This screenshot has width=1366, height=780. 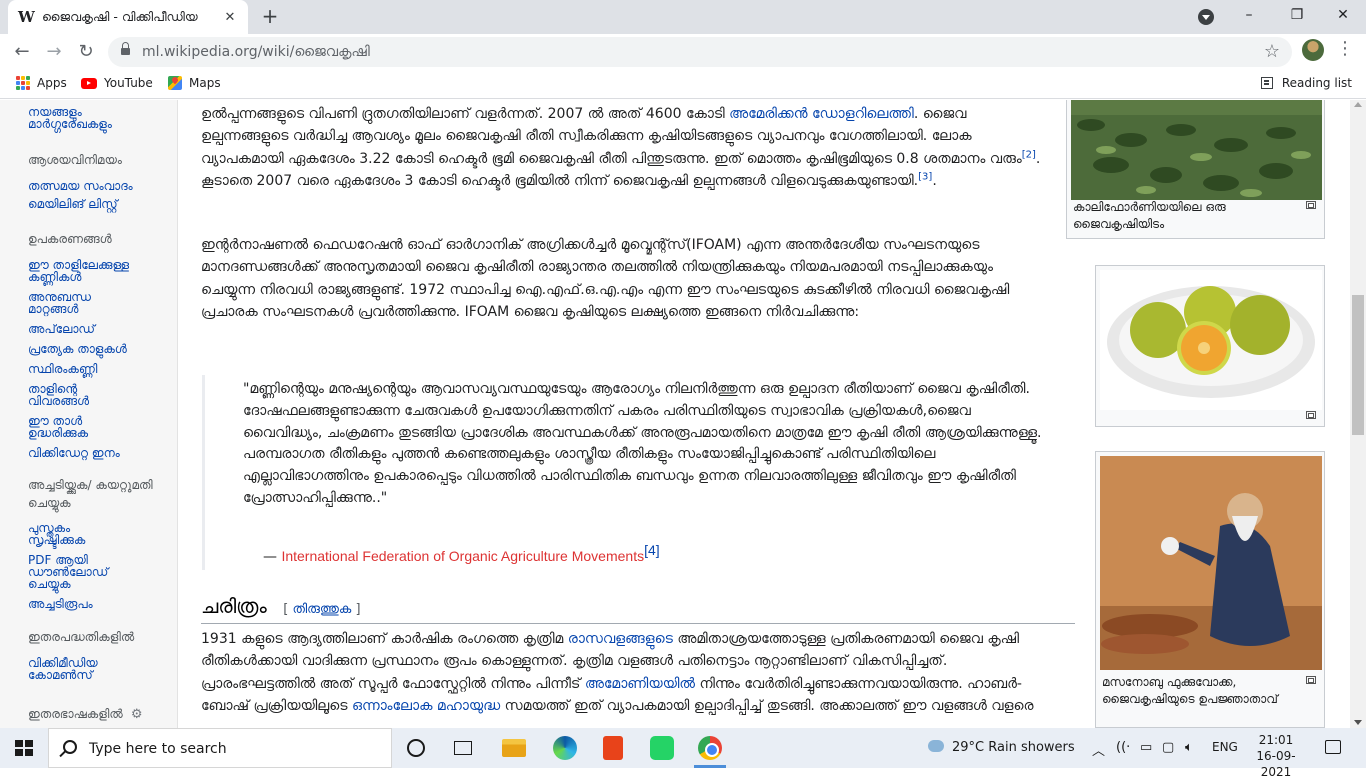 What do you see at coordinates (1358, 722) in the screenshot?
I see `scroll-down-arrow-icon` at bounding box center [1358, 722].